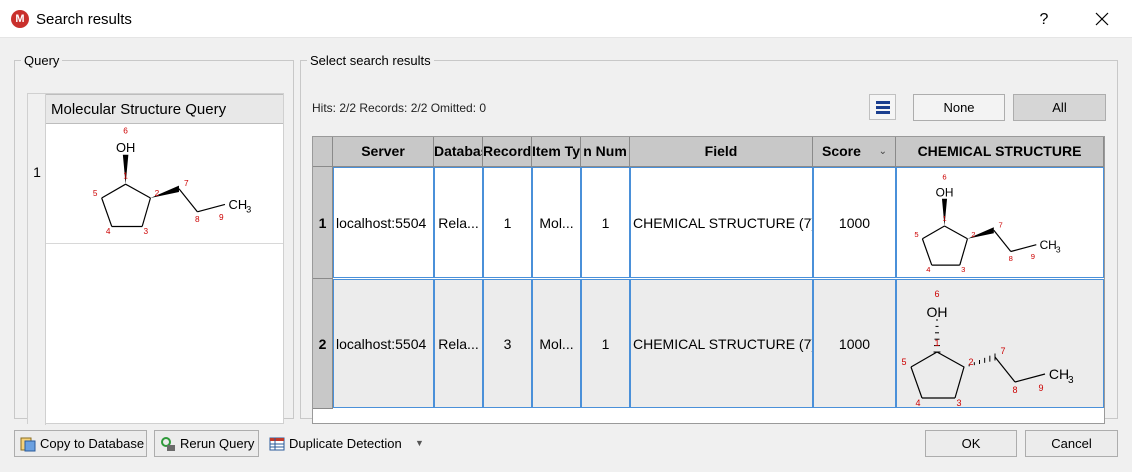  Describe the element at coordinates (605, 152) in the screenshot. I see `column-header-num: n Num` at that location.